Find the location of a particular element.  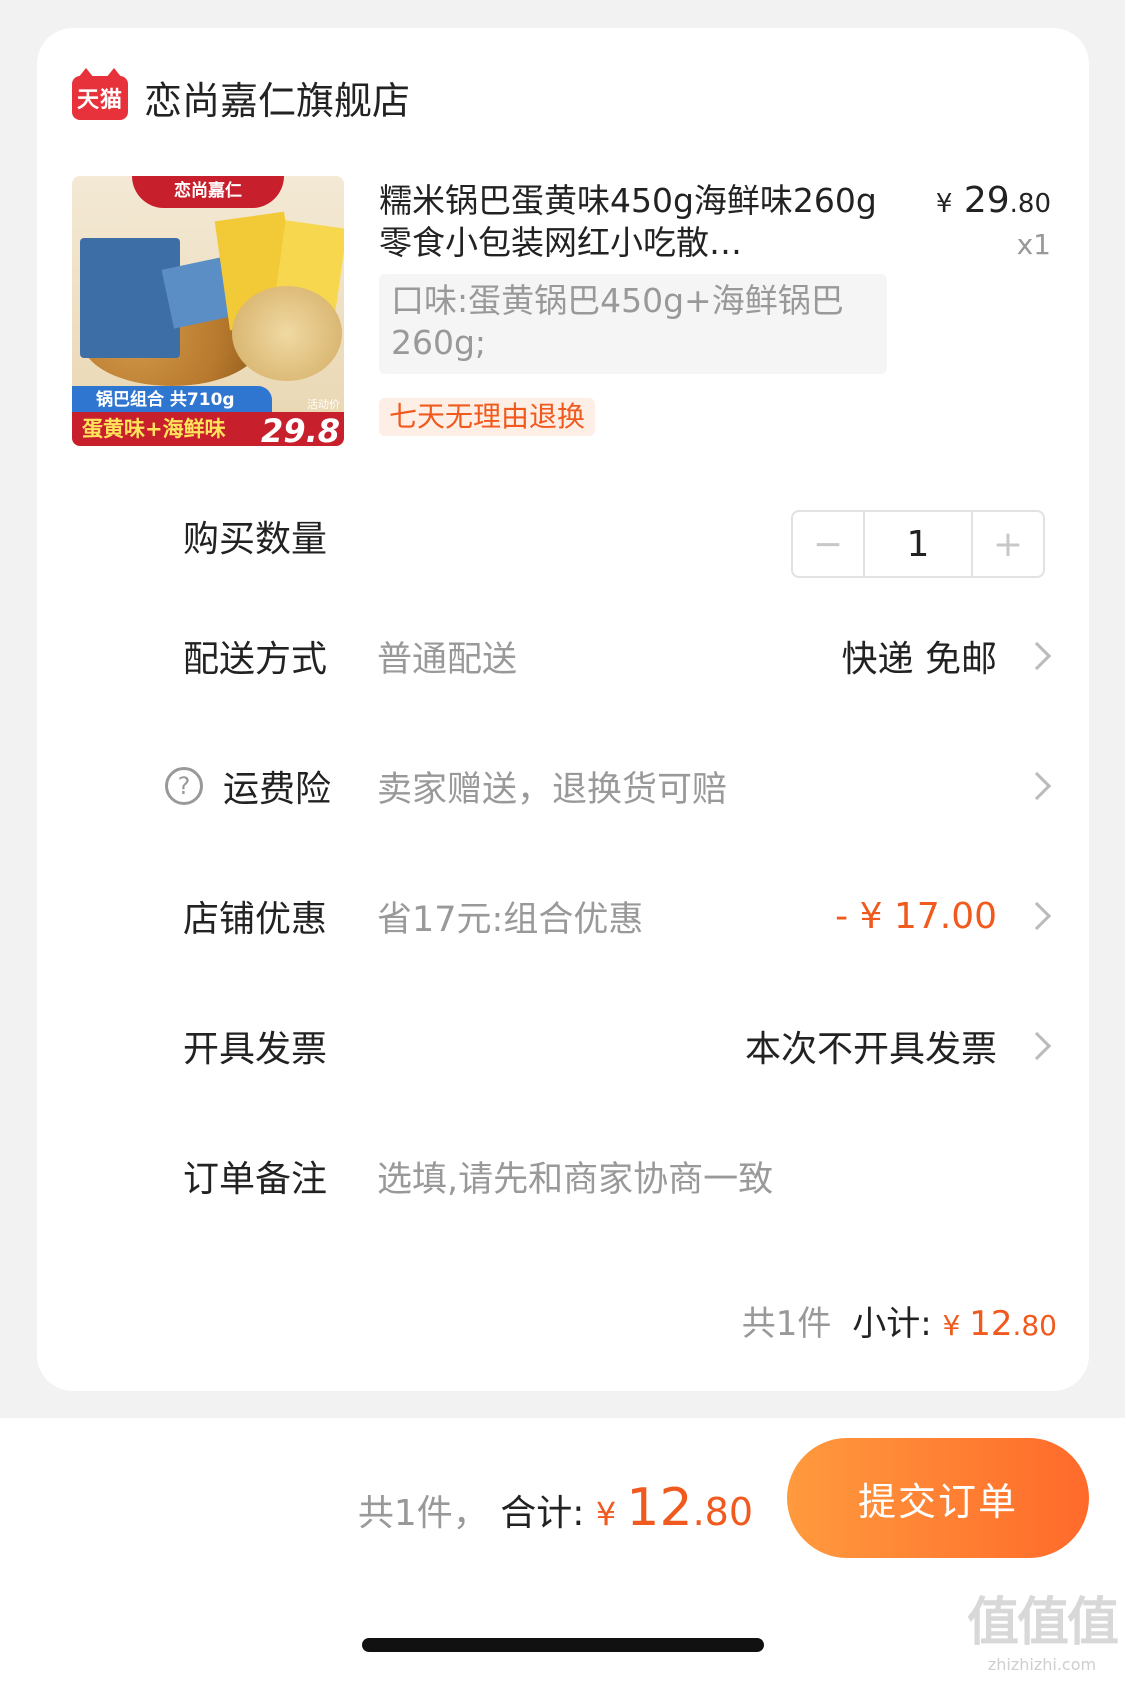

subtotal: 共1件 小计: ¥ 12.80 is located at coordinates (899, 1320).